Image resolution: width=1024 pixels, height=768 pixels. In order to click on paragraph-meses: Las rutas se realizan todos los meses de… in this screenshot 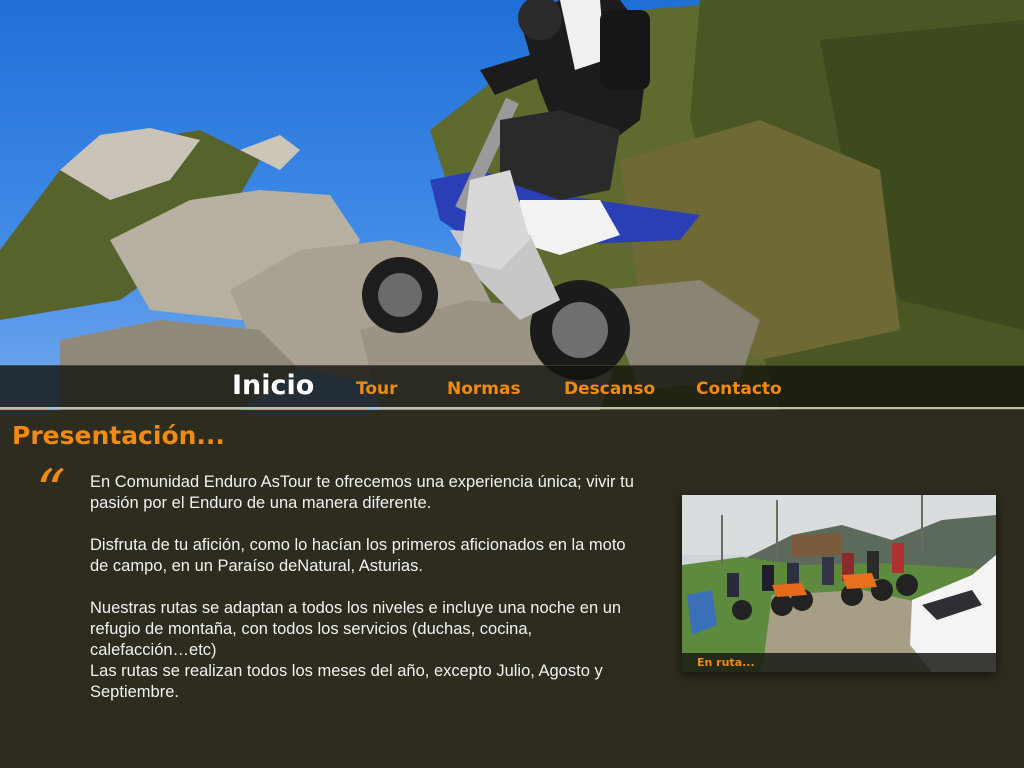, I will do `click(346, 681)`.